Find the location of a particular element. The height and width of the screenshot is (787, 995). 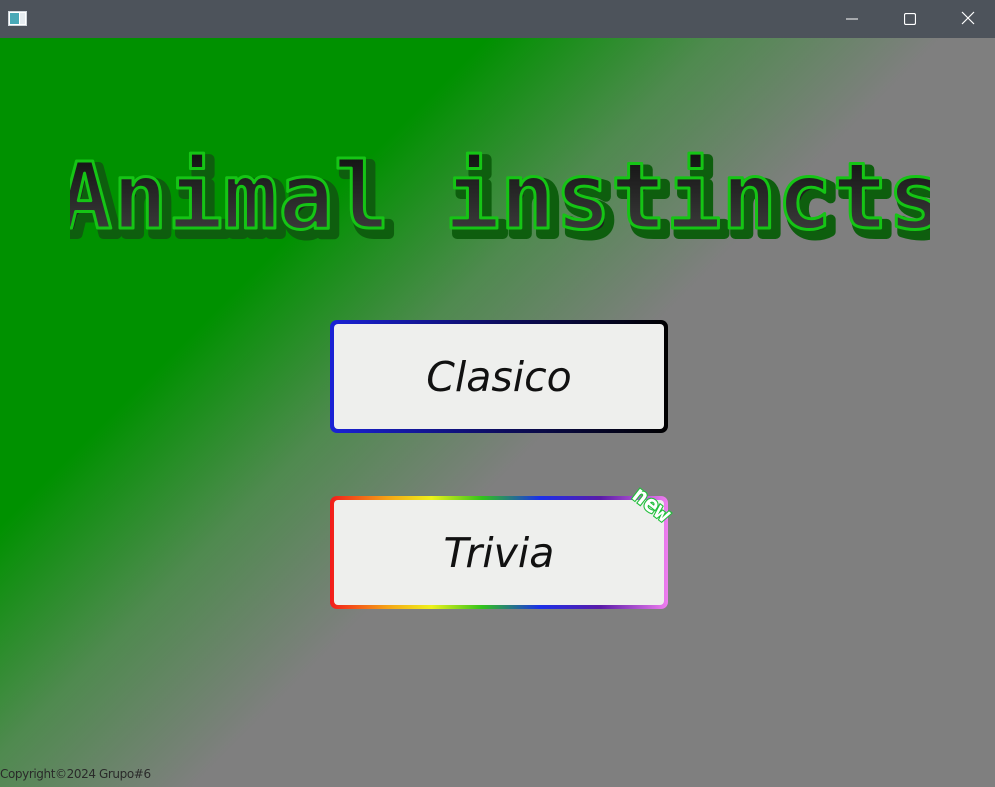

classic-mode-label: Clasico is located at coordinates (499, 376).